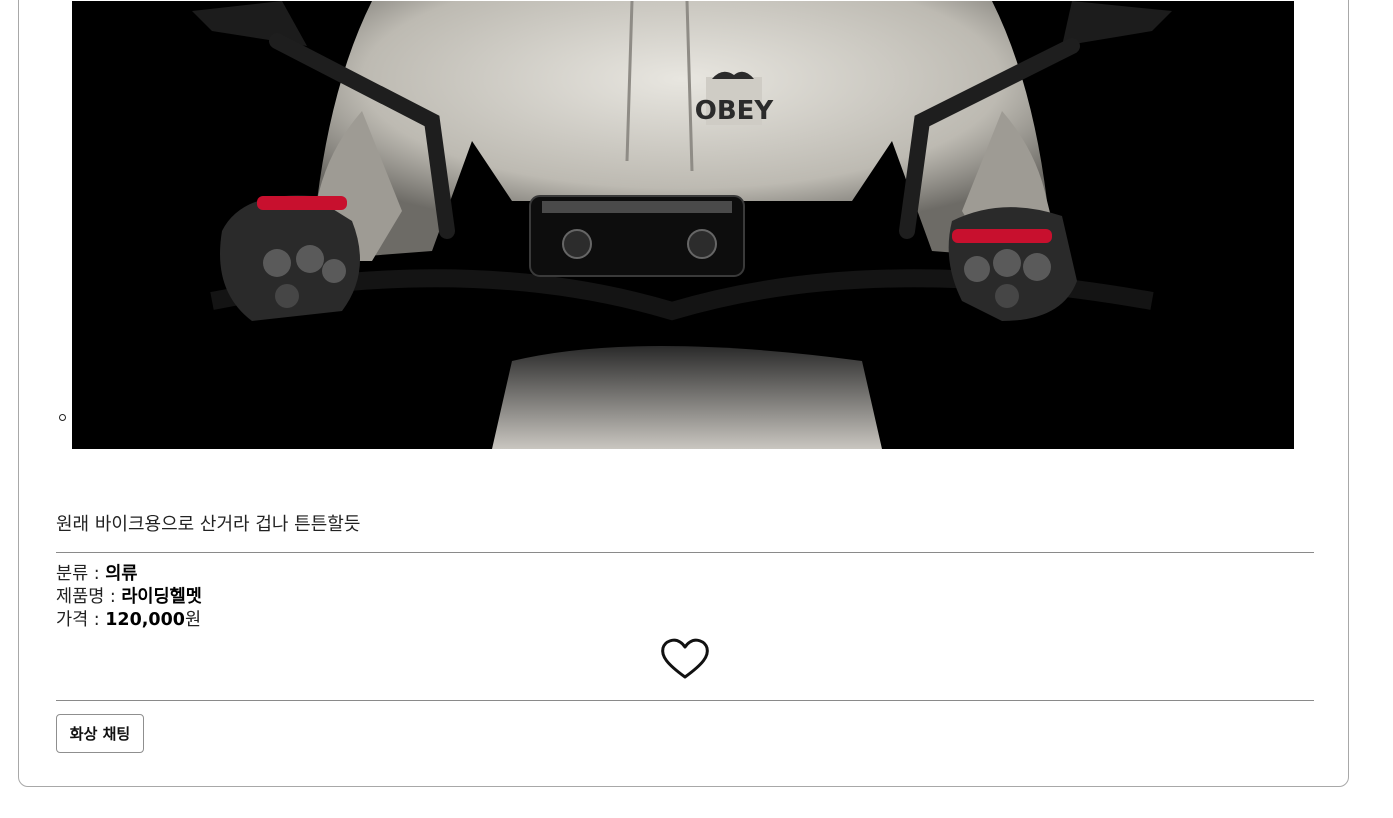  What do you see at coordinates (735, 111) in the screenshot?
I see `svg-text: OBEY` at bounding box center [735, 111].